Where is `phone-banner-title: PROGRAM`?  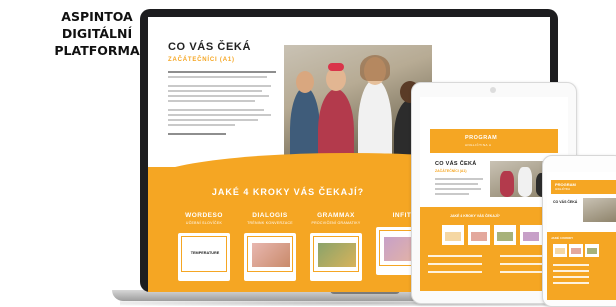
phone-banner-title: PROGRAM is located at coordinates (565, 184).